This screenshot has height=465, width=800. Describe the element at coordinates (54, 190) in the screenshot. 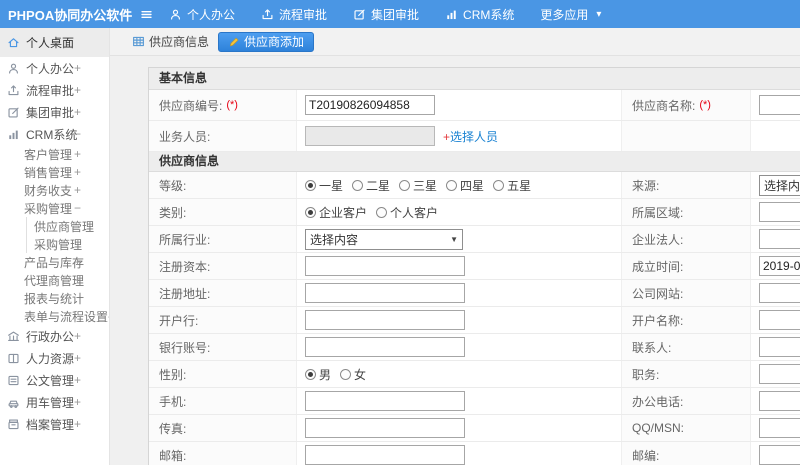

I see `sidebar-item-finance-inout: 财务收支 +` at that location.